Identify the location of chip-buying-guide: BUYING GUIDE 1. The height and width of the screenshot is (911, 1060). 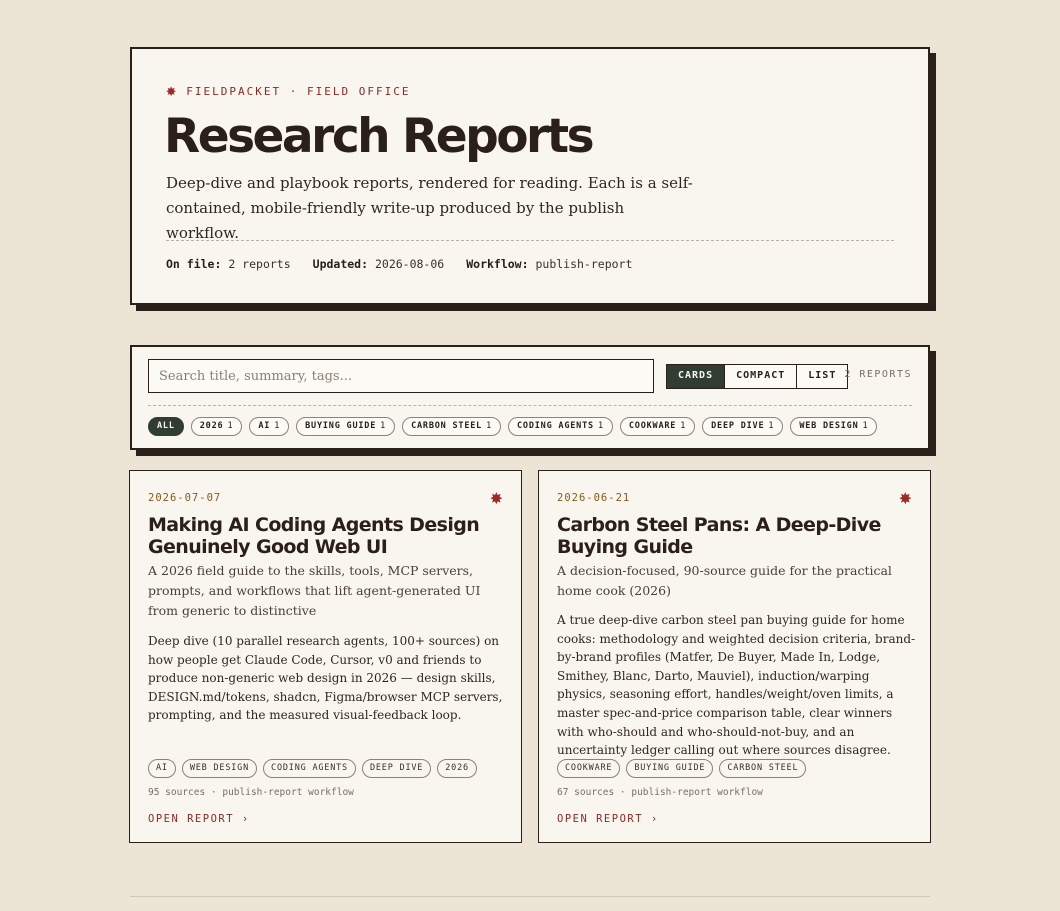
(346, 426).